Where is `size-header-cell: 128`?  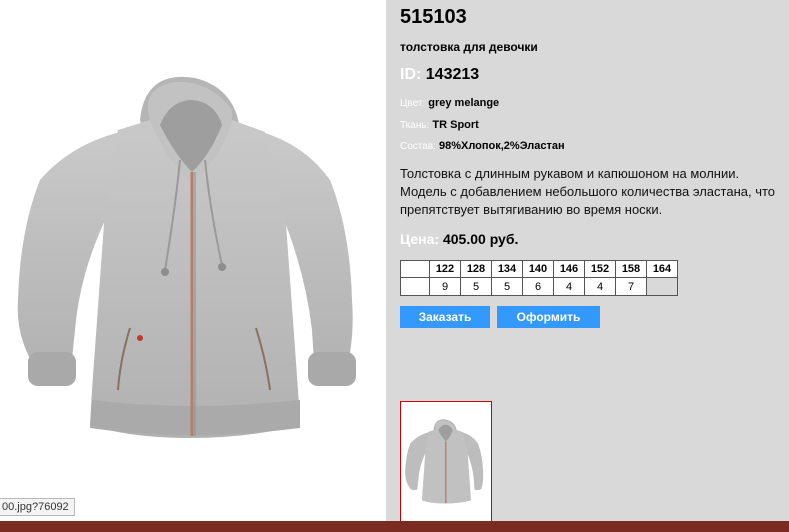 size-header-cell: 128 is located at coordinates (476, 269).